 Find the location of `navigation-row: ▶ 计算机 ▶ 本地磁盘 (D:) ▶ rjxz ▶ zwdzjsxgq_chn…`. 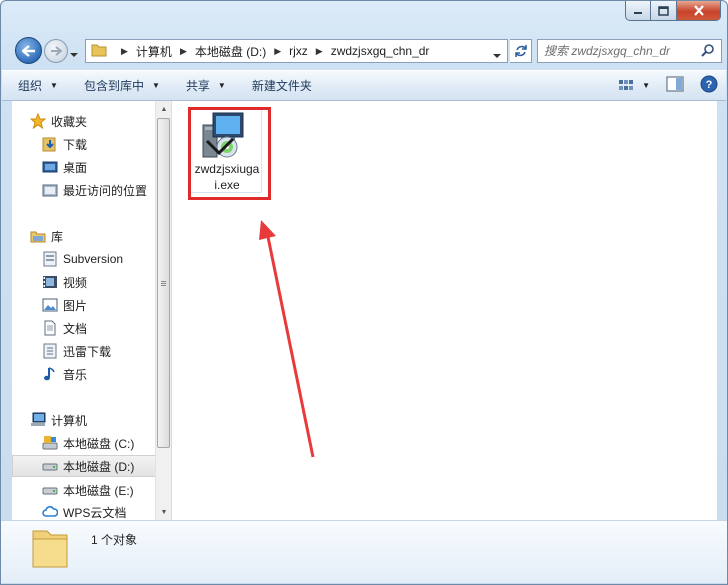

navigation-row: ▶ 计算机 ▶ 本地磁盘 (D:) ▶ rjxz ▶ zwdzjsxgq_chn… is located at coordinates (367, 50).